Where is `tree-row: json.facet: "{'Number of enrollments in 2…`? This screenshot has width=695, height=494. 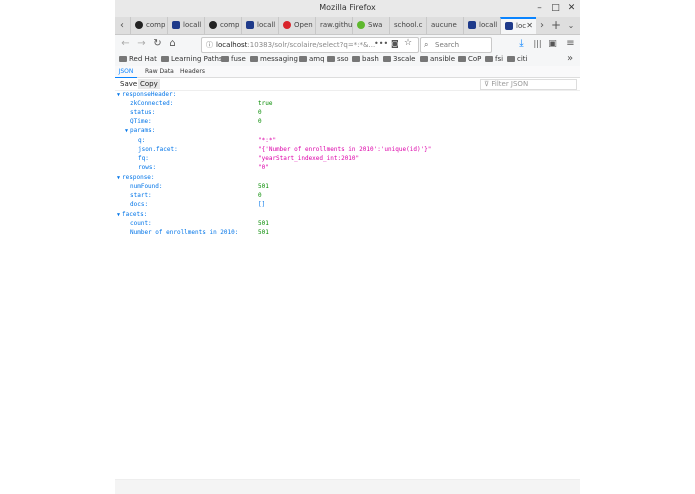
tree-row: json.facet: "{'Number of enrollments in 2… is located at coordinates (359, 149).